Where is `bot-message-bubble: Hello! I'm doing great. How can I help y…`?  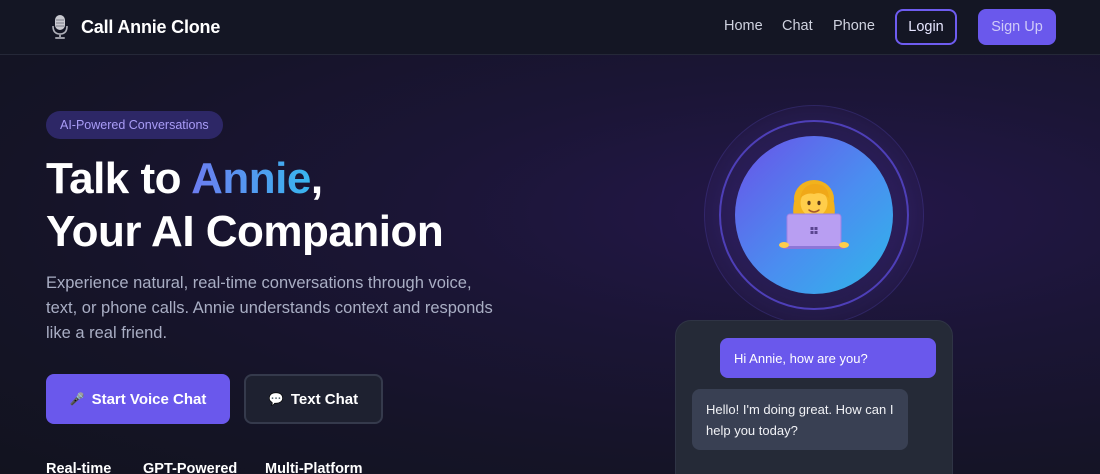 bot-message-bubble: Hello! I'm doing great. How can I help y… is located at coordinates (800, 419).